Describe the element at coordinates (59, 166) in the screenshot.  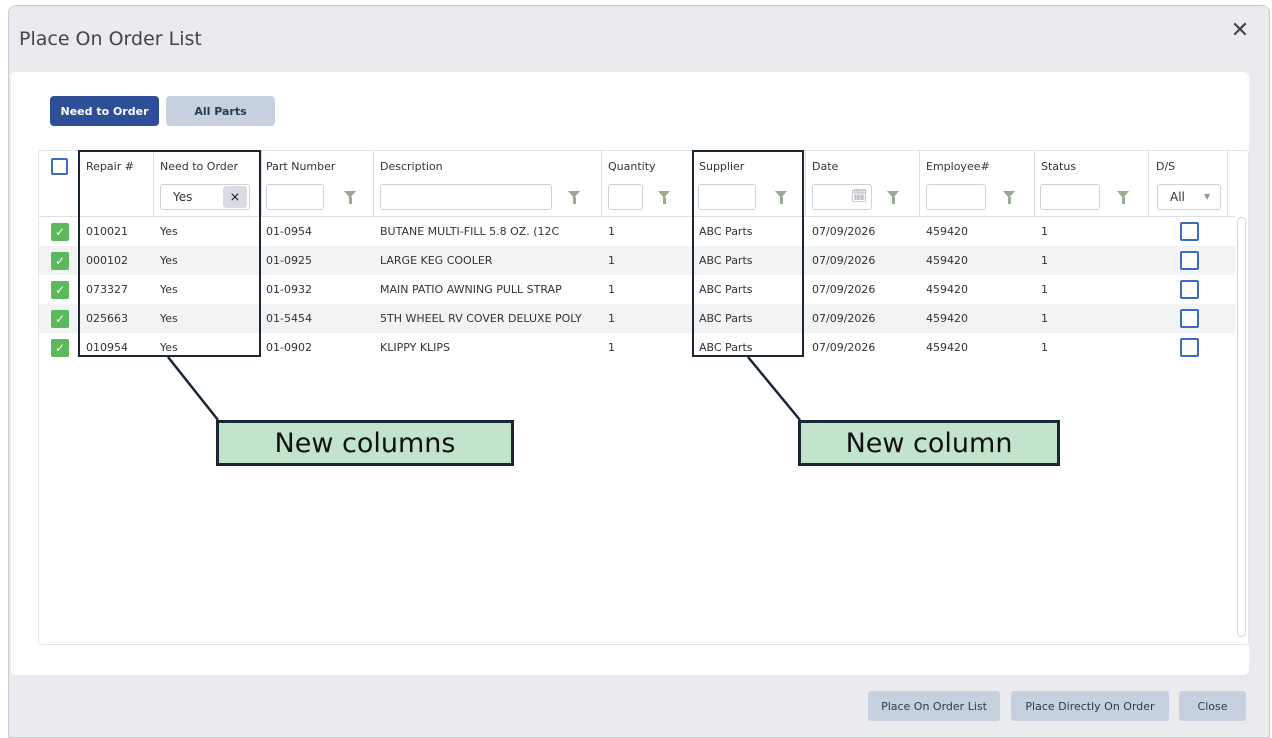
I see `select-all-checkbox` at that location.